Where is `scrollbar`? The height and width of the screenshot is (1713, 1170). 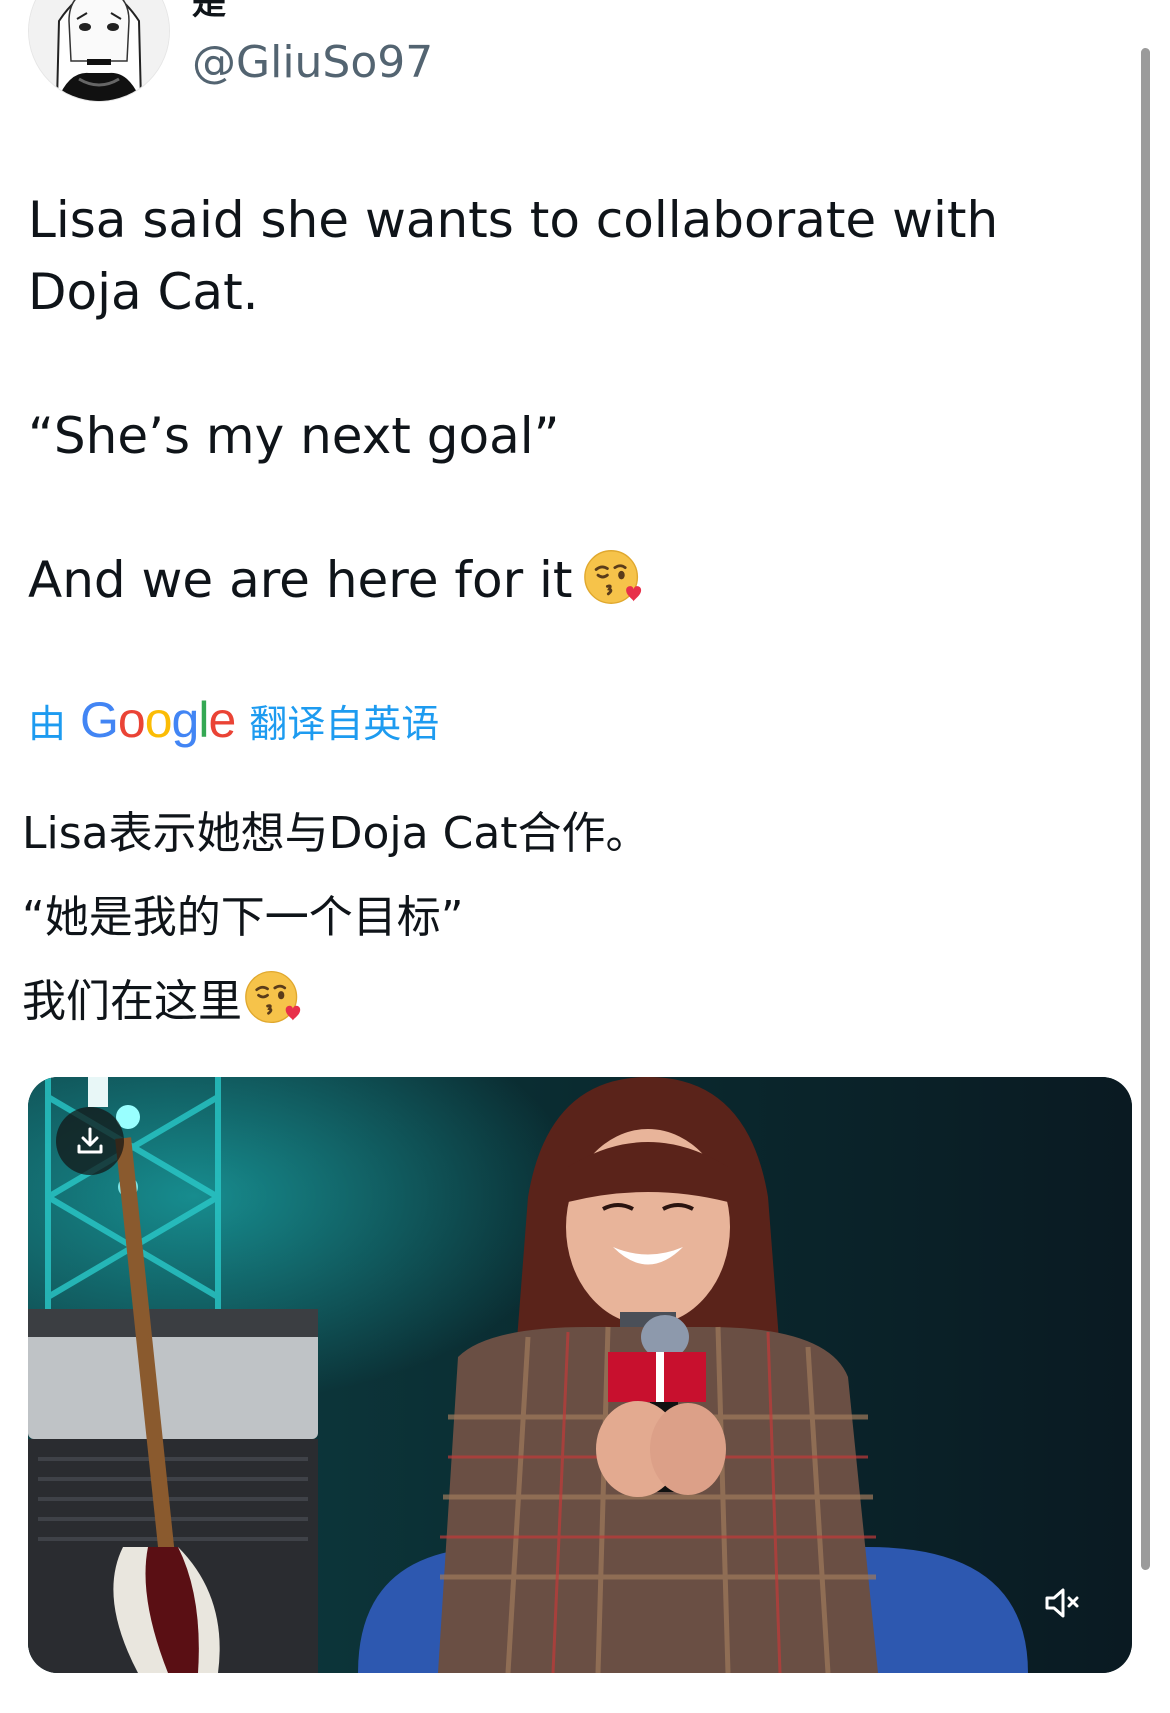 scrollbar is located at coordinates (1145, 809).